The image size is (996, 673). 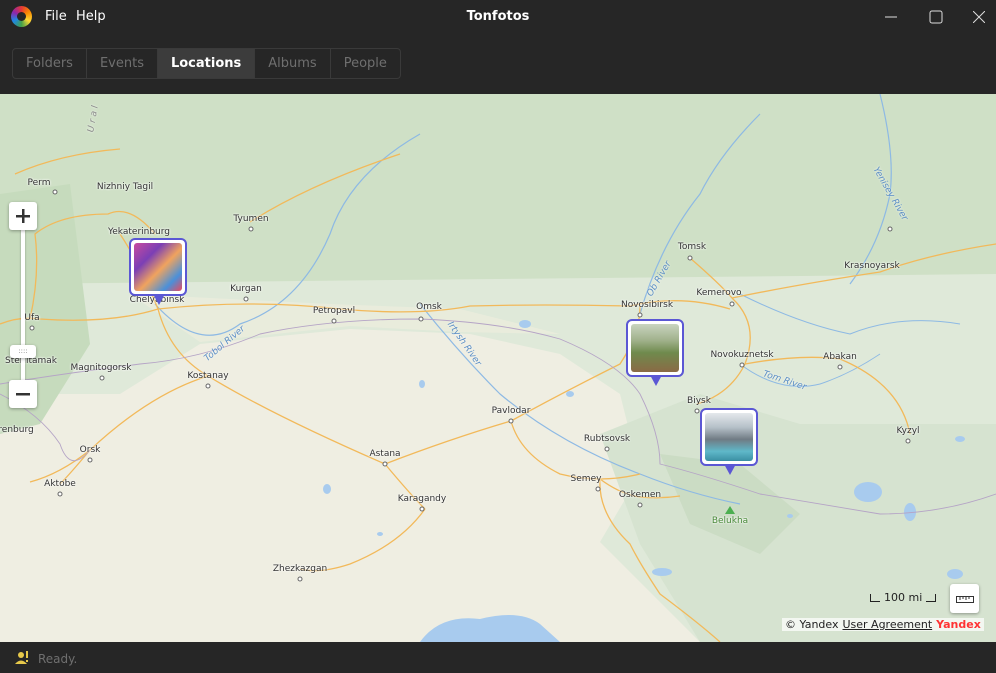 What do you see at coordinates (692, 247) in the screenshot?
I see `city-label-tomsk: Tomsk` at bounding box center [692, 247].